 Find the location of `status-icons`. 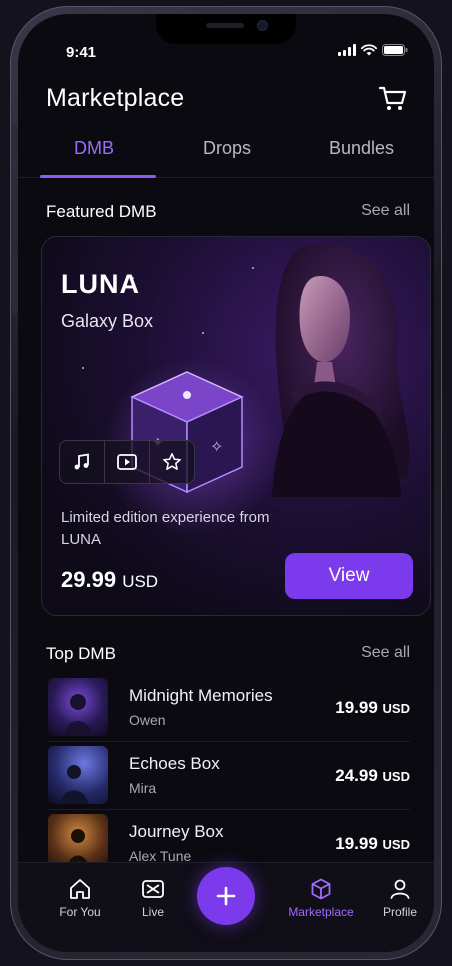

status-icons is located at coordinates (373, 50).